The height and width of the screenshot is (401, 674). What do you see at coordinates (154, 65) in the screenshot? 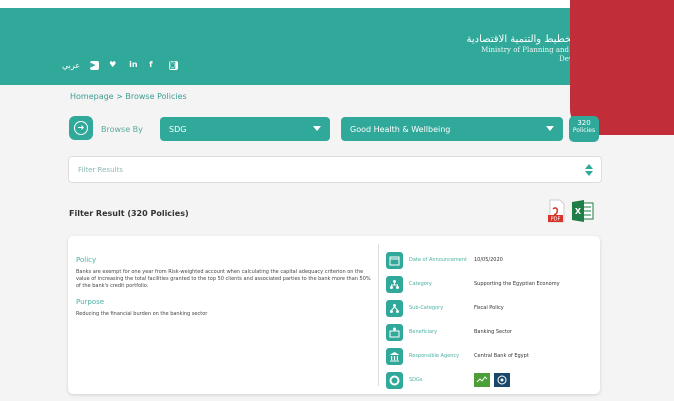
I see `facebook-icon: f` at bounding box center [154, 65].